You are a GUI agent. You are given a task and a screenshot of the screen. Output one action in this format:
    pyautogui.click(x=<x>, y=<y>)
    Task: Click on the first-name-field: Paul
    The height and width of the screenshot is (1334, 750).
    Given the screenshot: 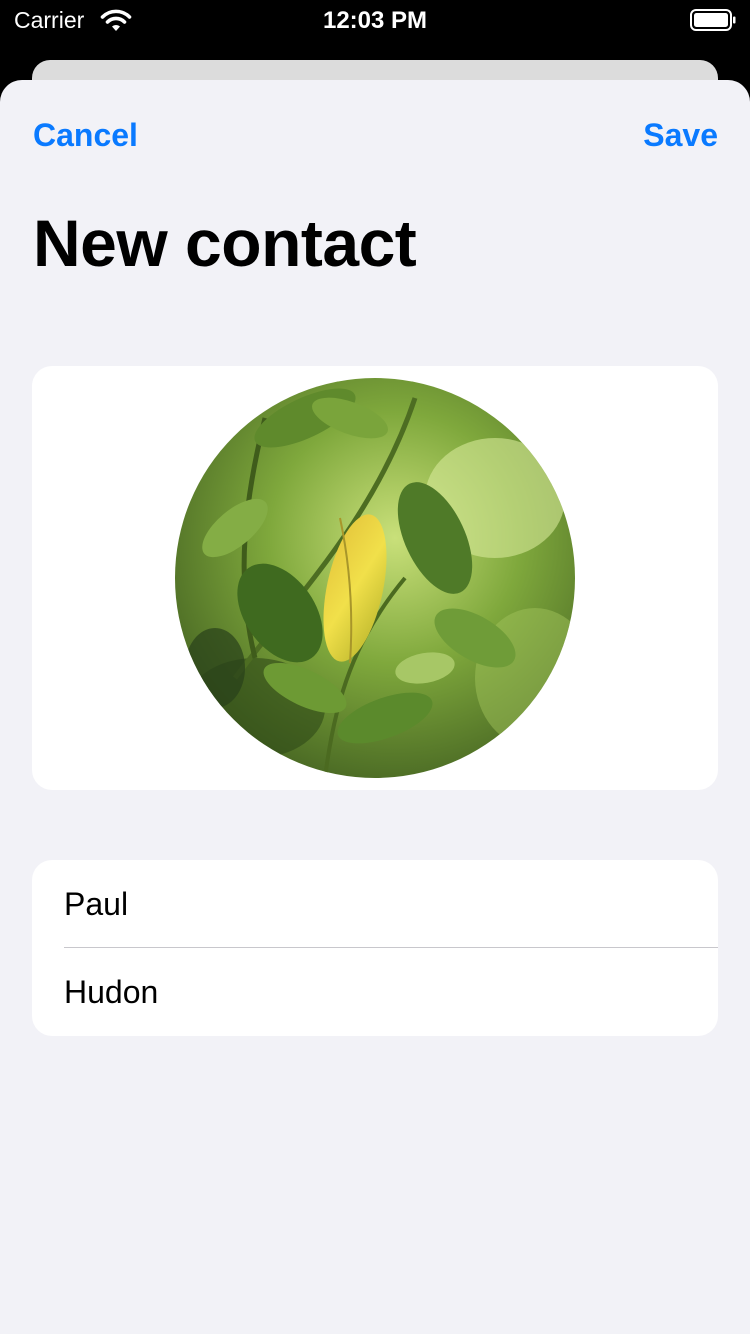 What is the action you would take?
    pyautogui.click(x=391, y=904)
    